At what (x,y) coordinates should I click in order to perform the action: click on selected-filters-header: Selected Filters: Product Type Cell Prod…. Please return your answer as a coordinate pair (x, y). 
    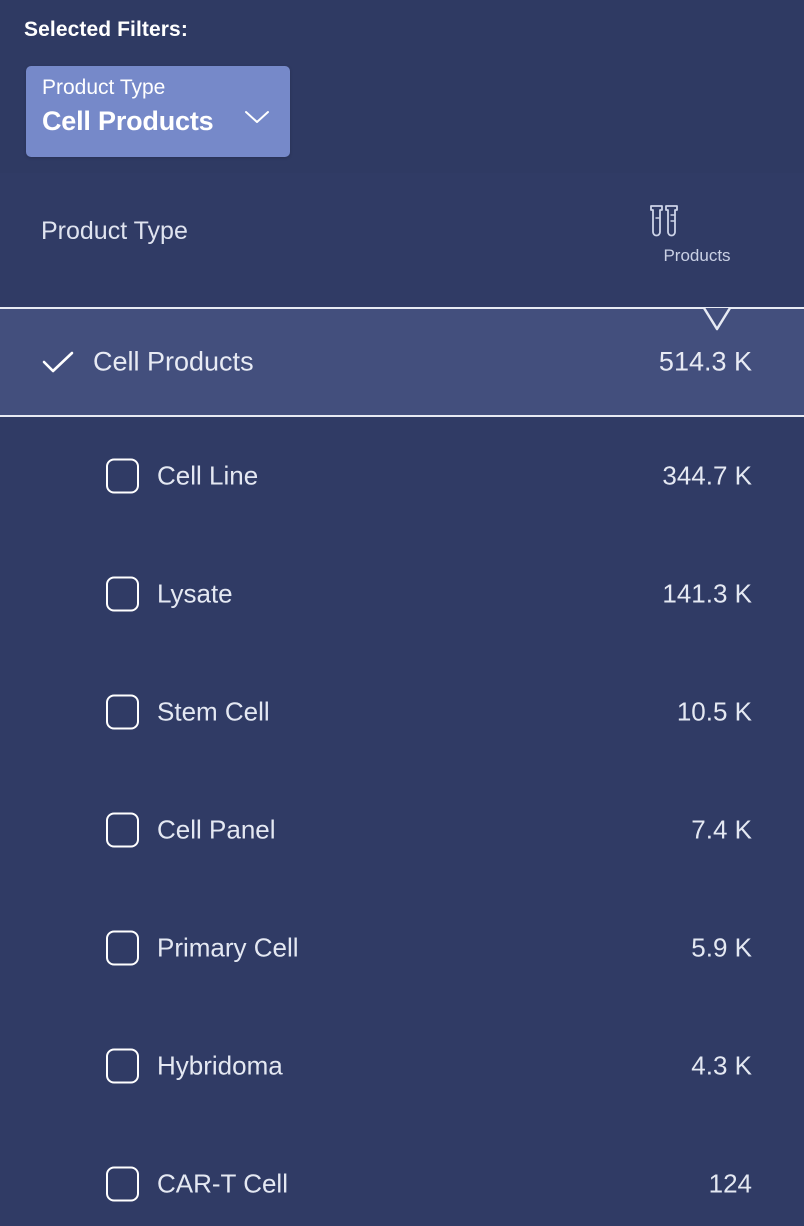
    Looking at the image, I should click on (402, 86).